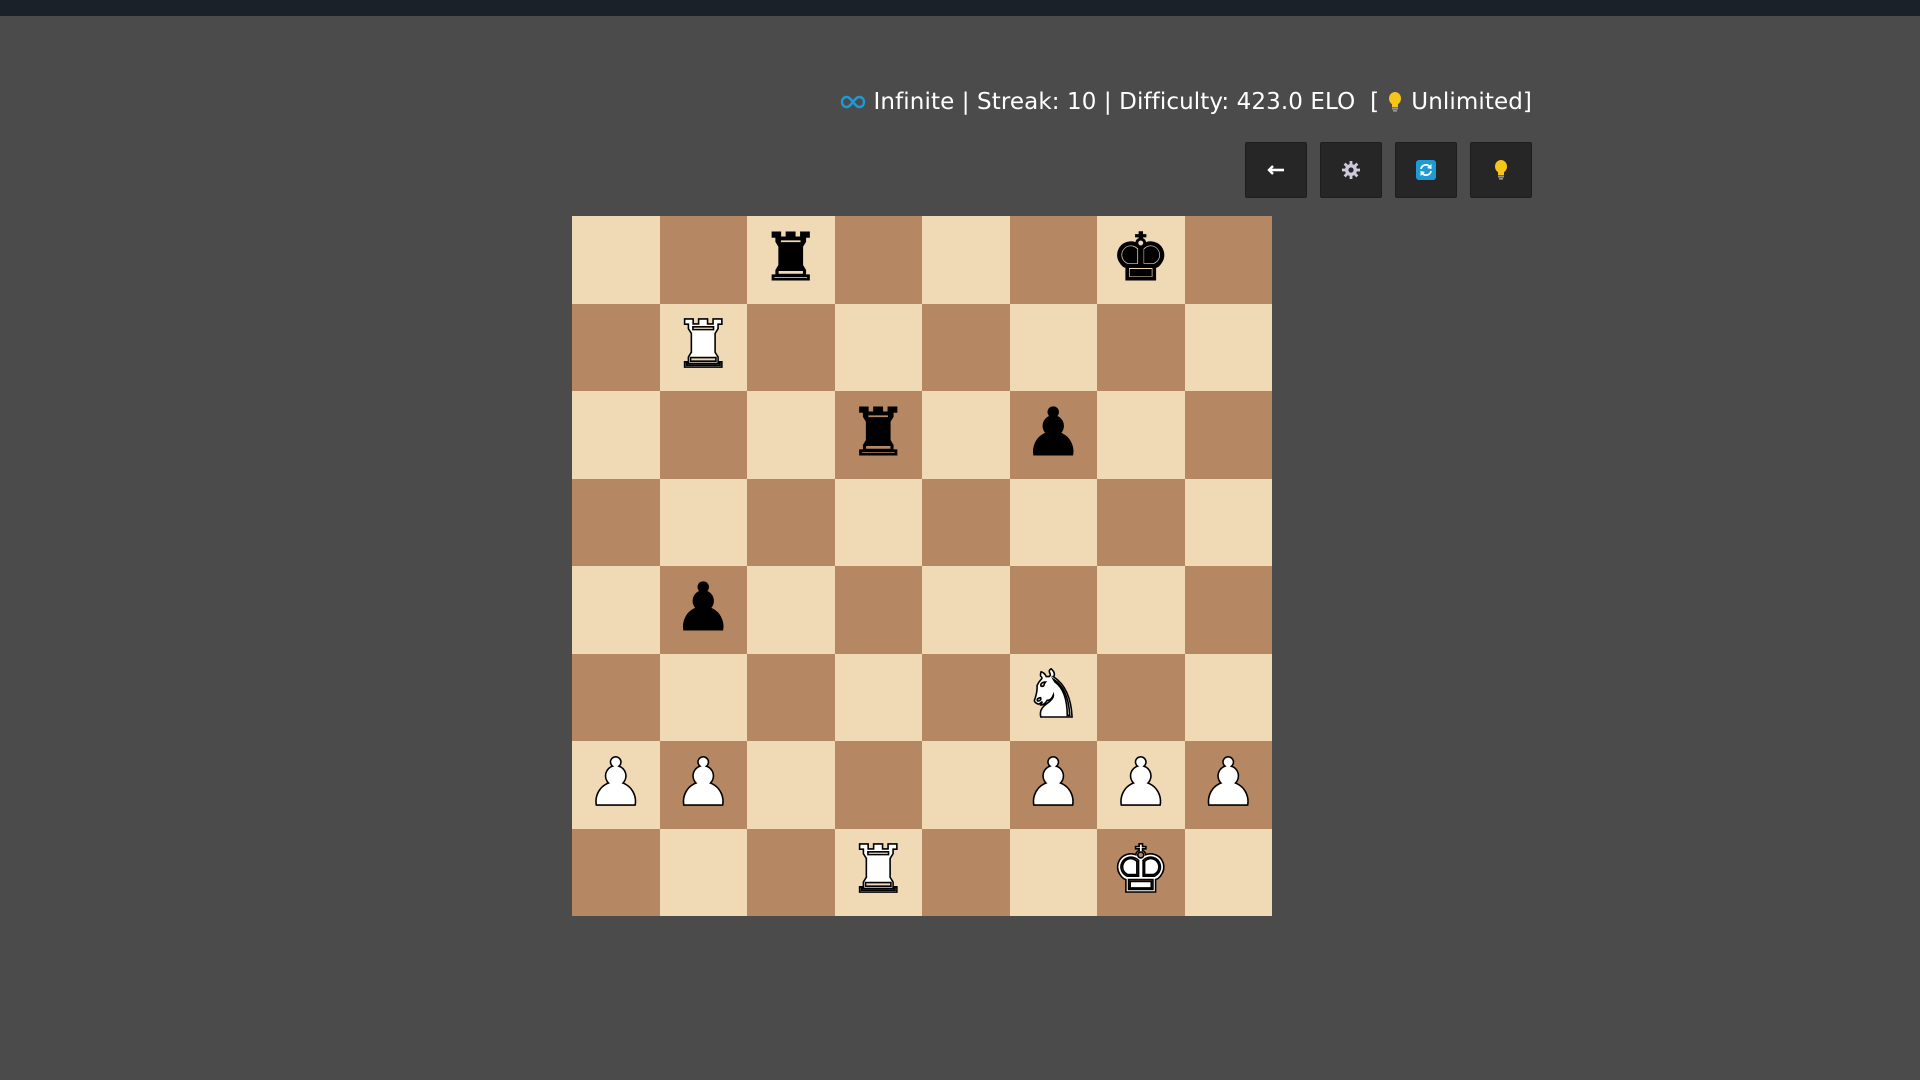 Image resolution: width=1920 pixels, height=1080 pixels. What do you see at coordinates (1037, 102) in the screenshot?
I see `streak-label: Streak: 10` at bounding box center [1037, 102].